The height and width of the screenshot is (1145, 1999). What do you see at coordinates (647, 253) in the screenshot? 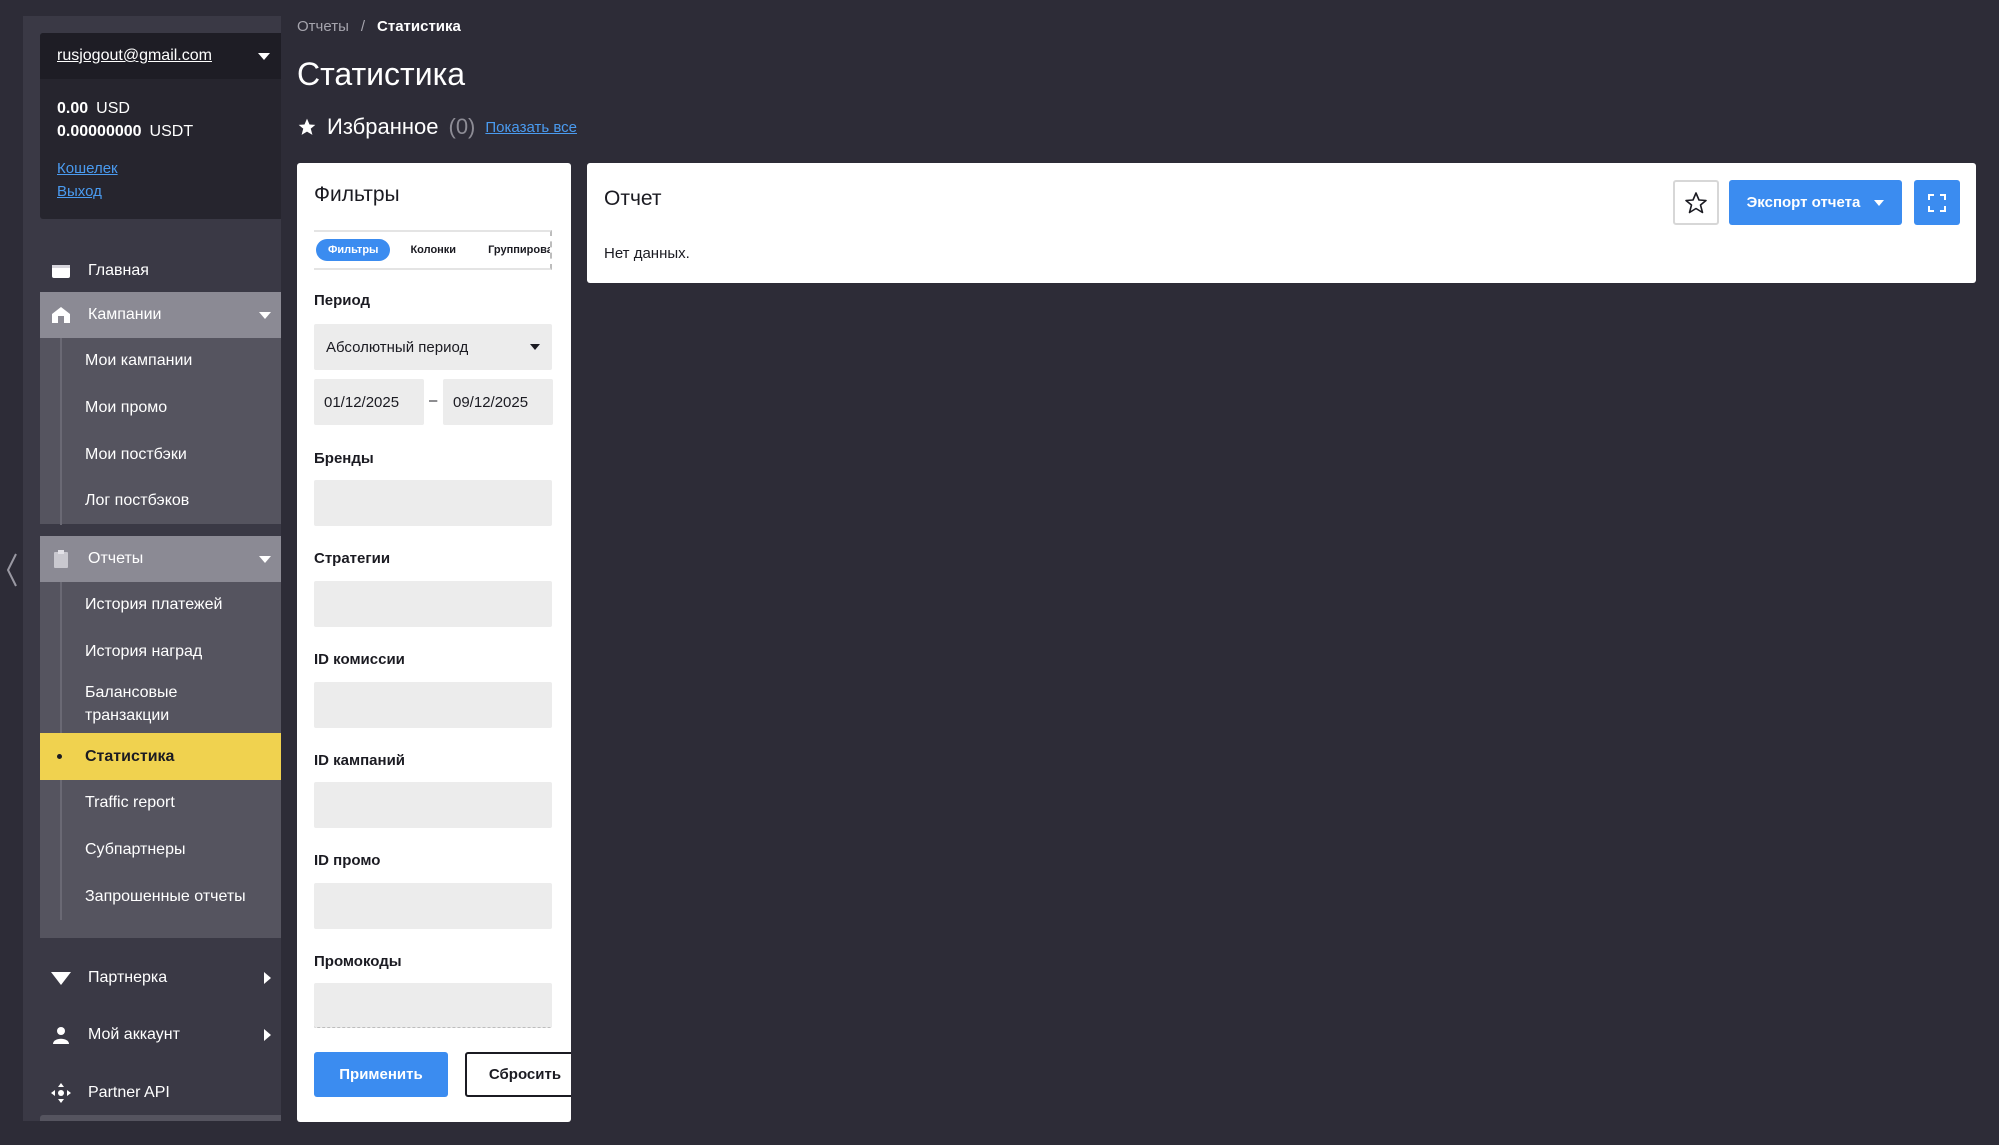
I see `report-empty-state: Нет данных.` at bounding box center [647, 253].